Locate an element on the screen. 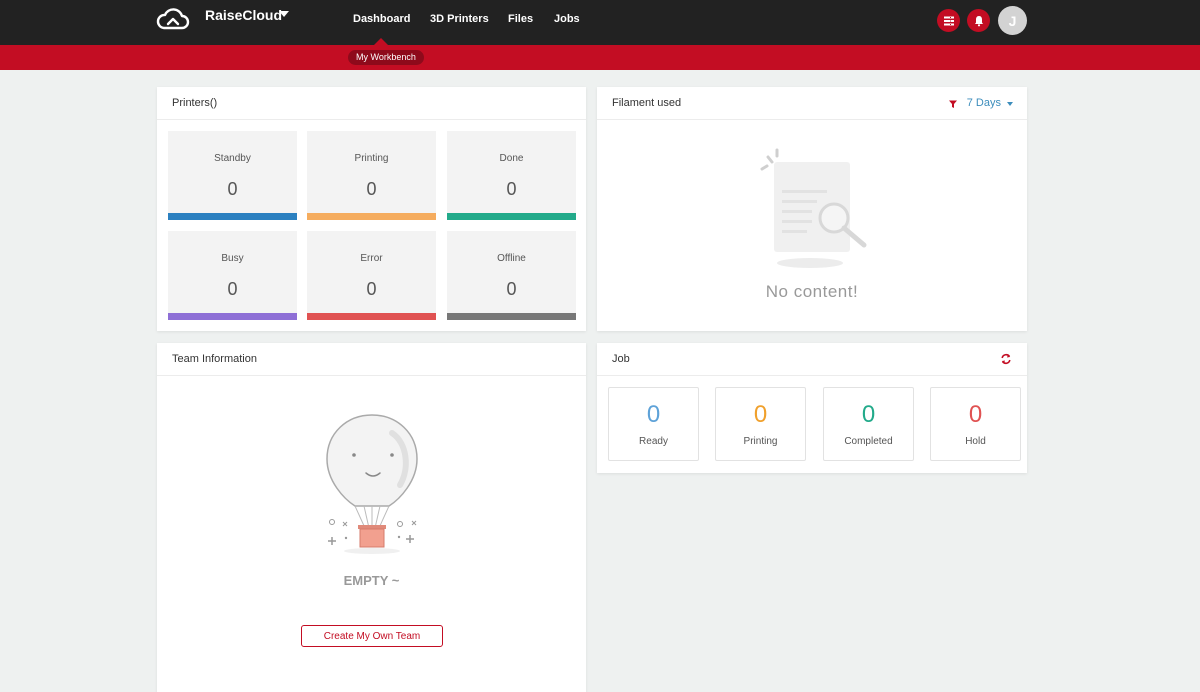 This screenshot has width=1200, height=692. filter-icon is located at coordinates (952, 104).